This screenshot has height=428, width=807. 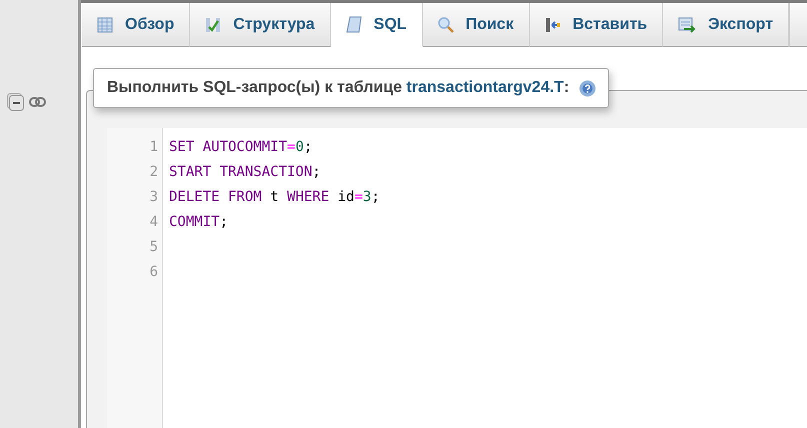 I want to click on export-icon, so click(x=687, y=24).